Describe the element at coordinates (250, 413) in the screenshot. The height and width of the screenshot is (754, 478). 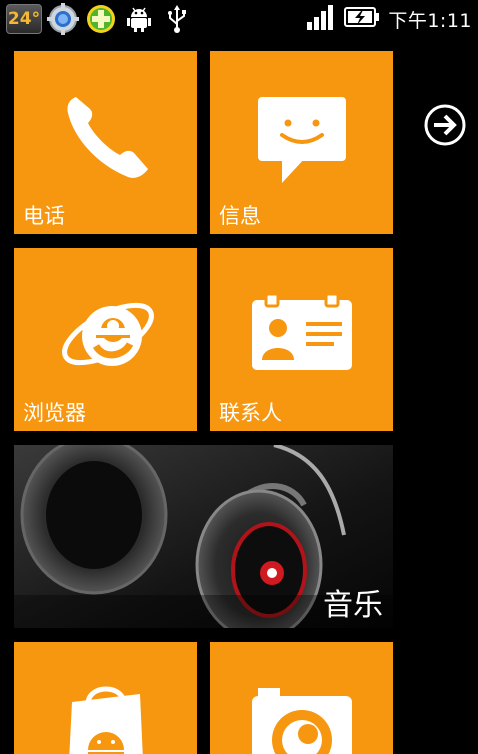
I see `tile-label: 联系人` at that location.